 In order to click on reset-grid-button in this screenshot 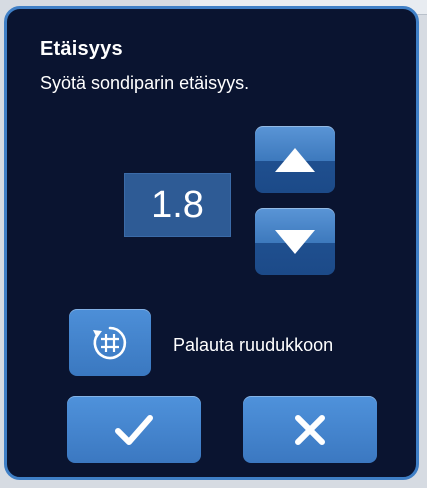, I will do `click(110, 342)`.